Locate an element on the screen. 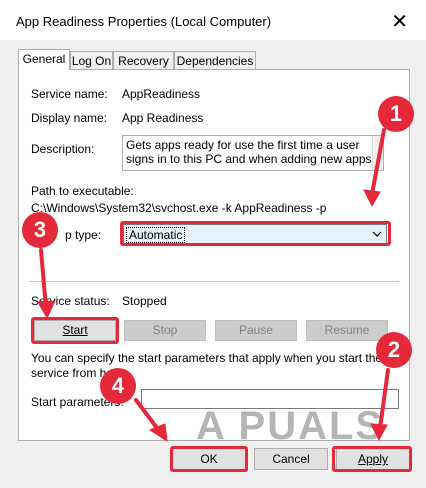  service-name-label: Service name: is located at coordinates (69, 94).